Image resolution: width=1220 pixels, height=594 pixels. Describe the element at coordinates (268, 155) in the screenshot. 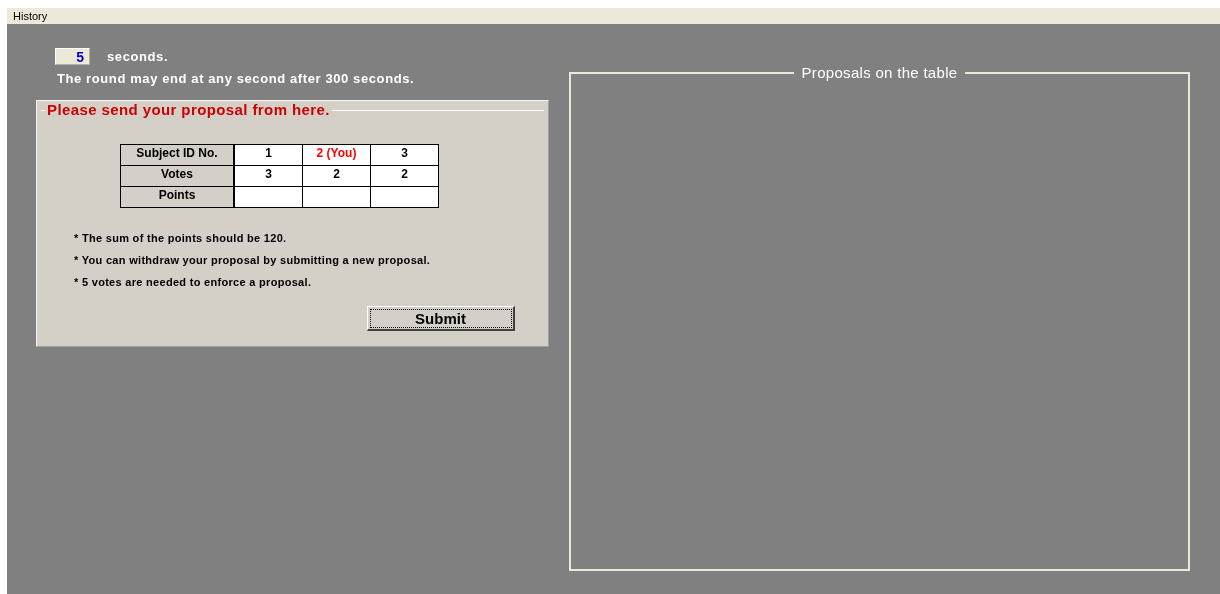

I see `table-cell: 1` at that location.